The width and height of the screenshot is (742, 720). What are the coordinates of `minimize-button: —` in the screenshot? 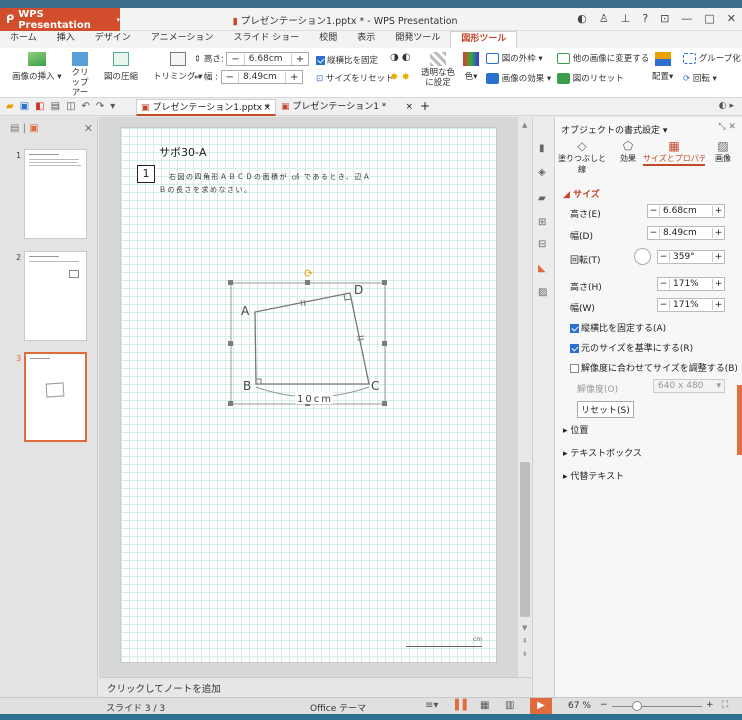 It's located at (686, 18).